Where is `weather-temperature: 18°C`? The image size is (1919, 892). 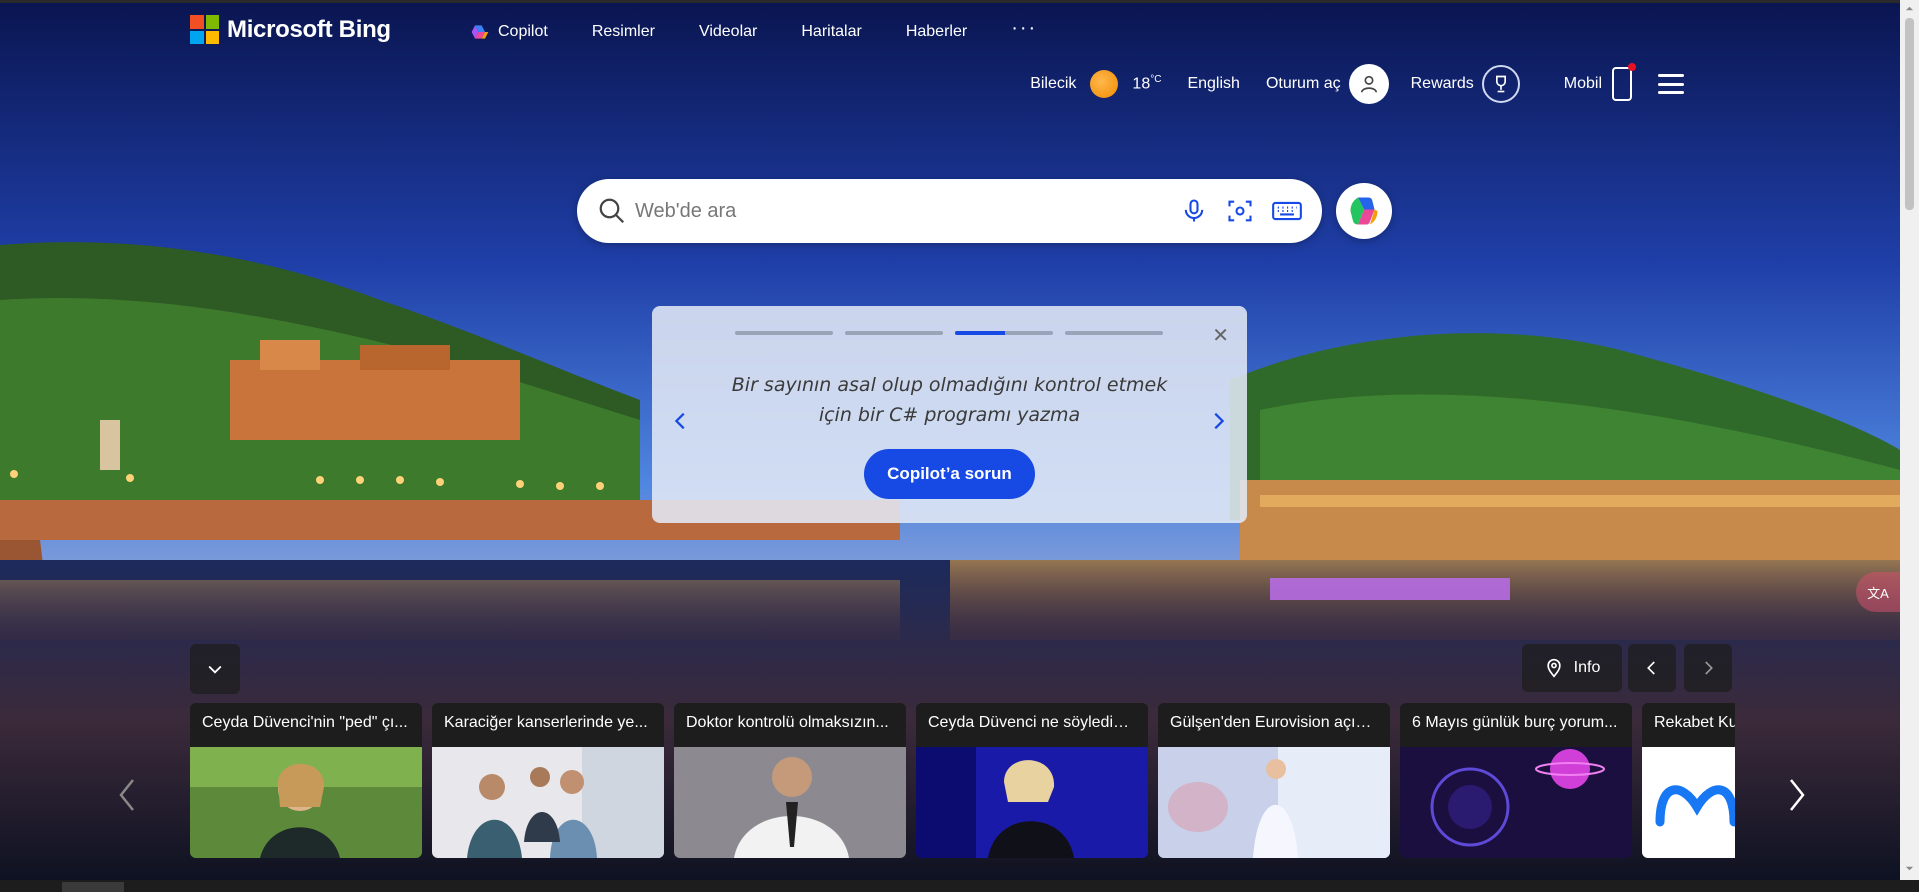 weather-temperature: 18°C is located at coordinates (1146, 83).